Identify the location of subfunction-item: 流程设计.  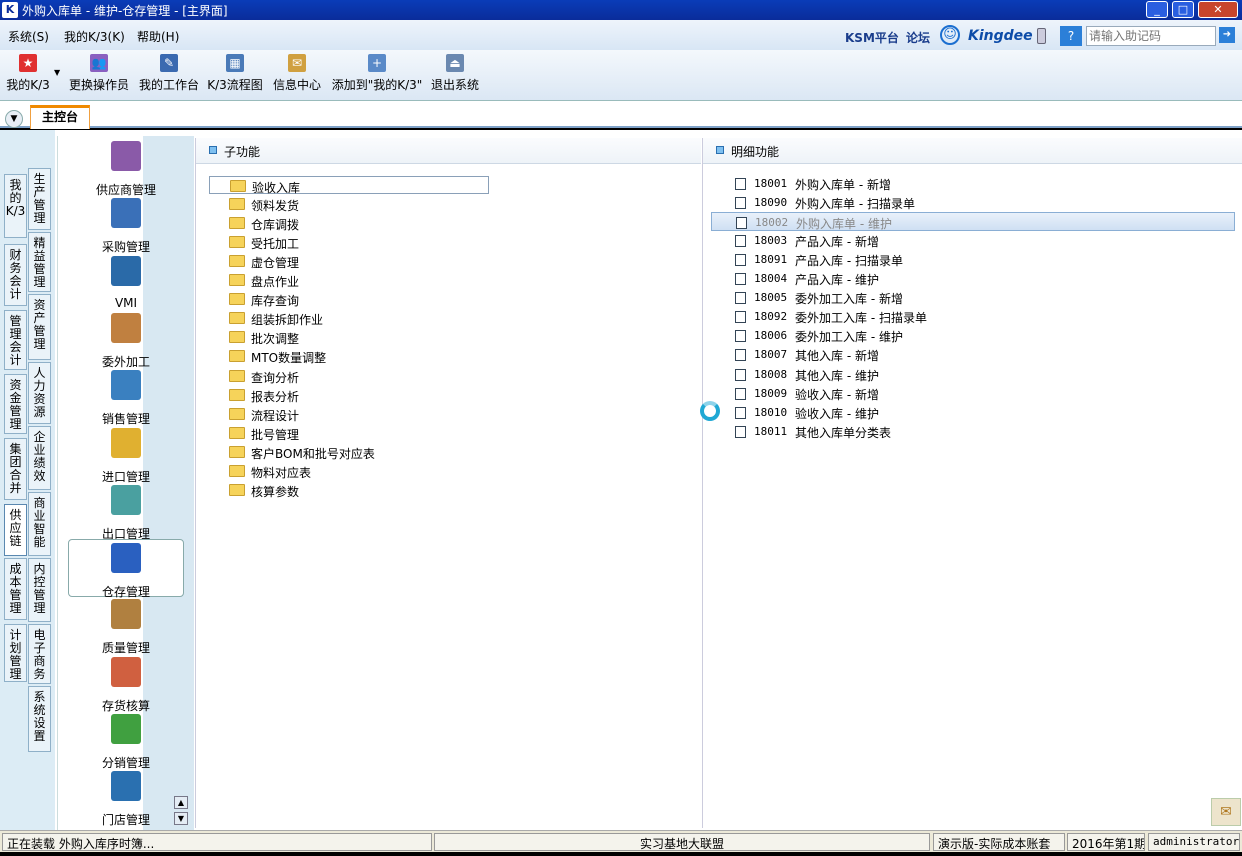
(349, 414).